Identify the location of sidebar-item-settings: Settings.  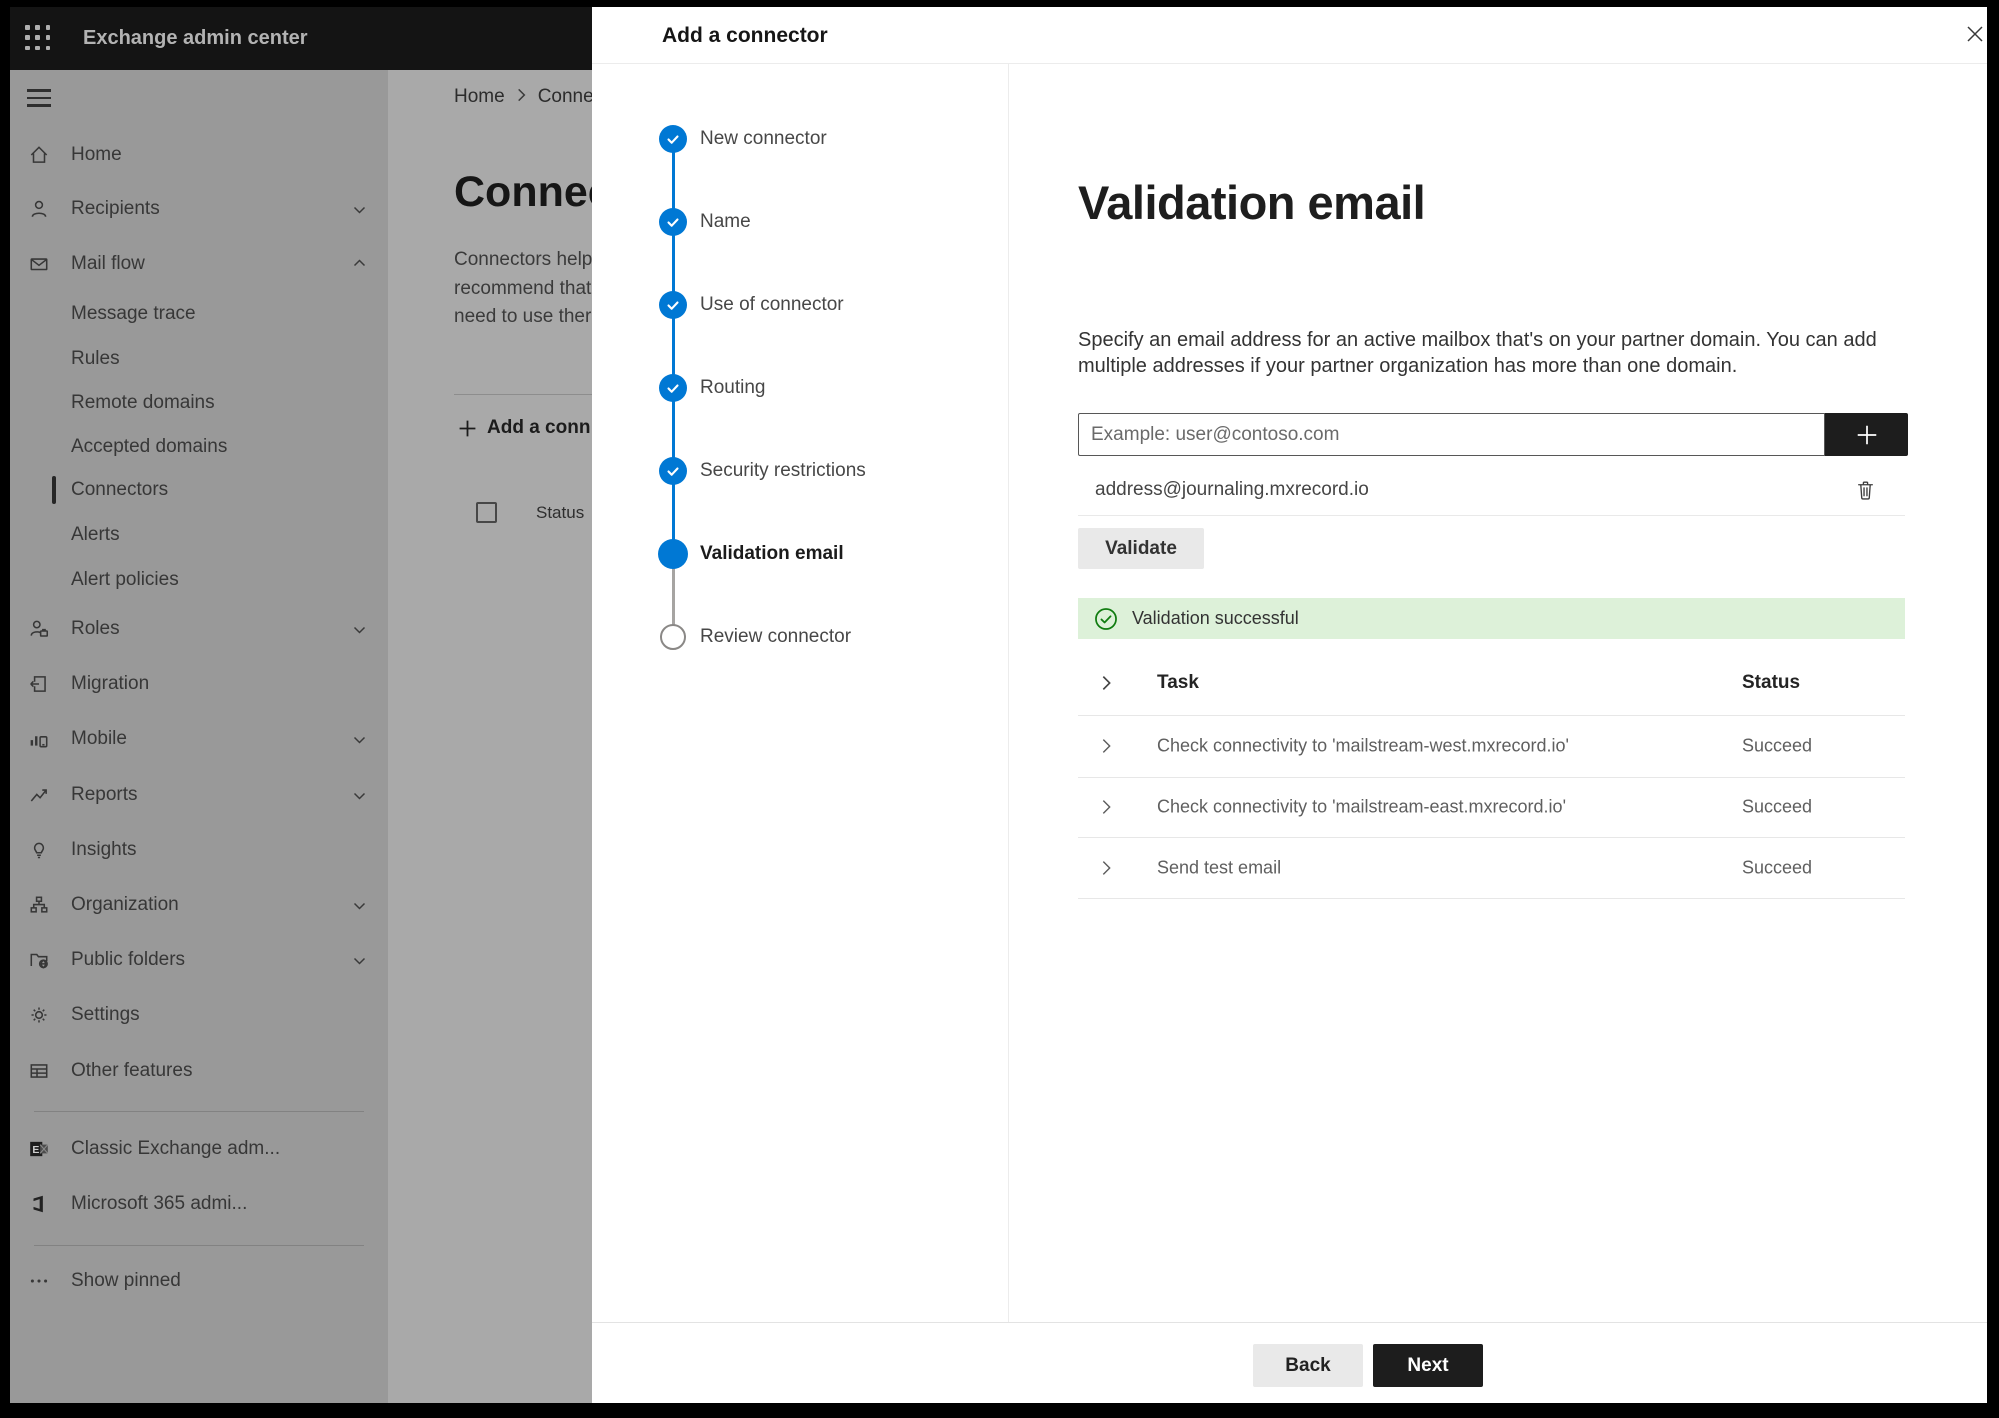
(199, 1015).